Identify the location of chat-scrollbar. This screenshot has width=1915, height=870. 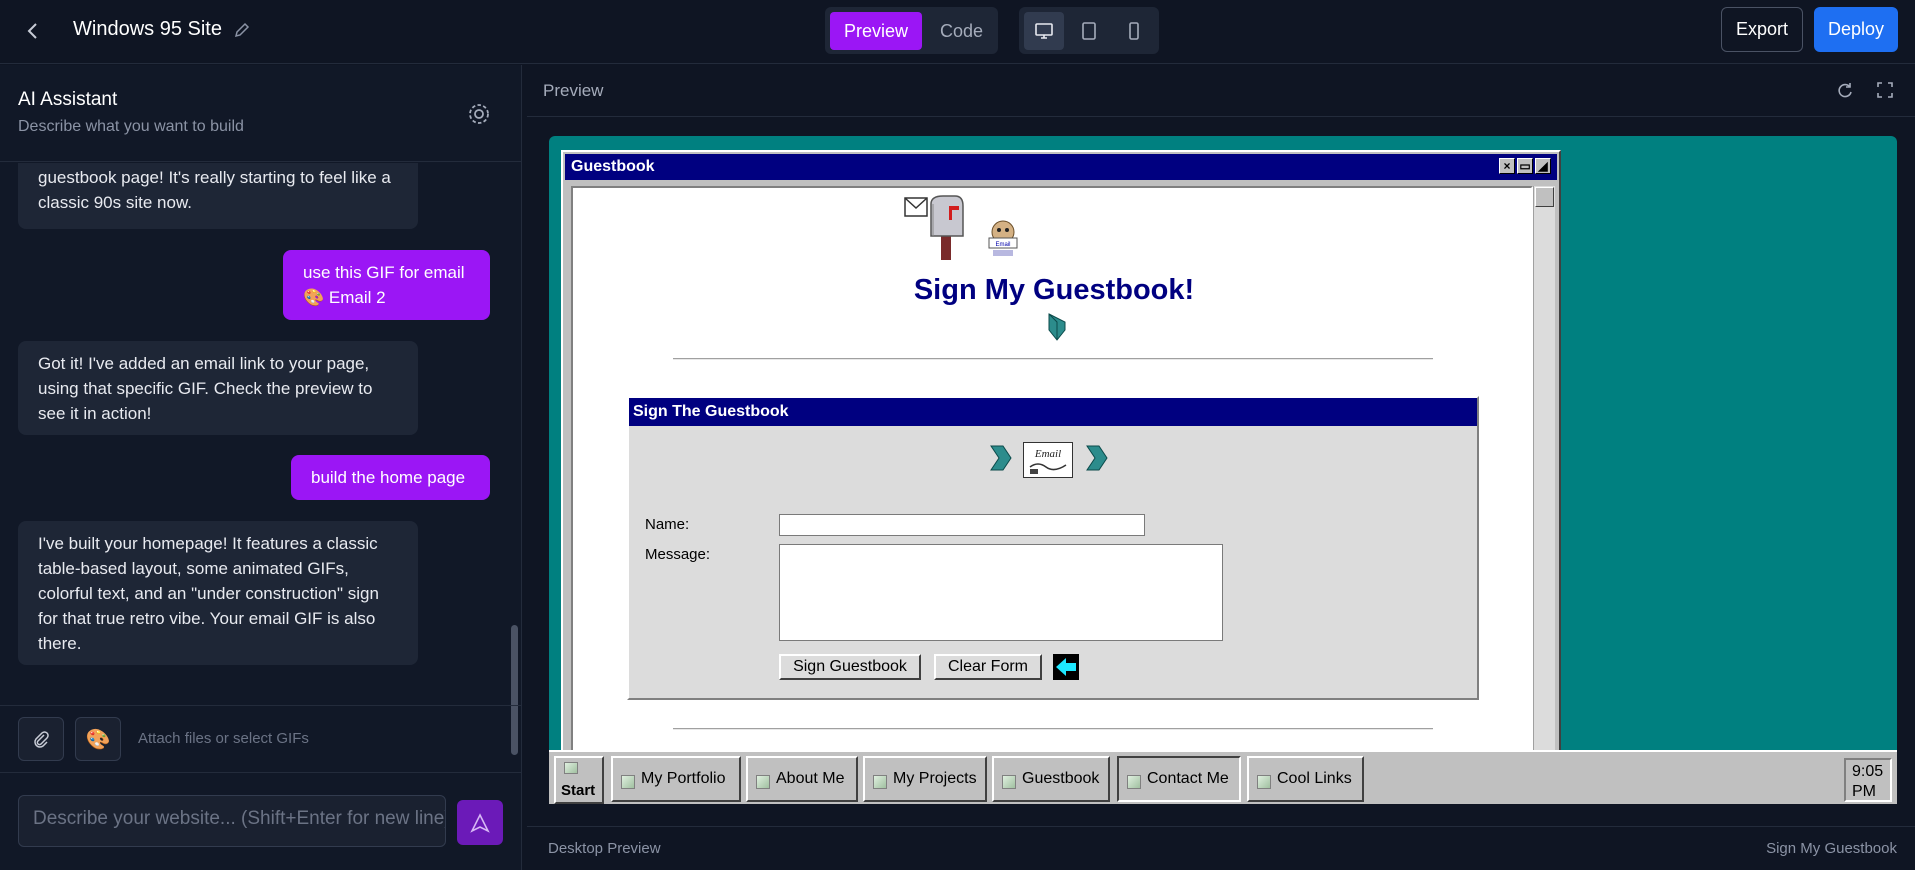
(514, 433).